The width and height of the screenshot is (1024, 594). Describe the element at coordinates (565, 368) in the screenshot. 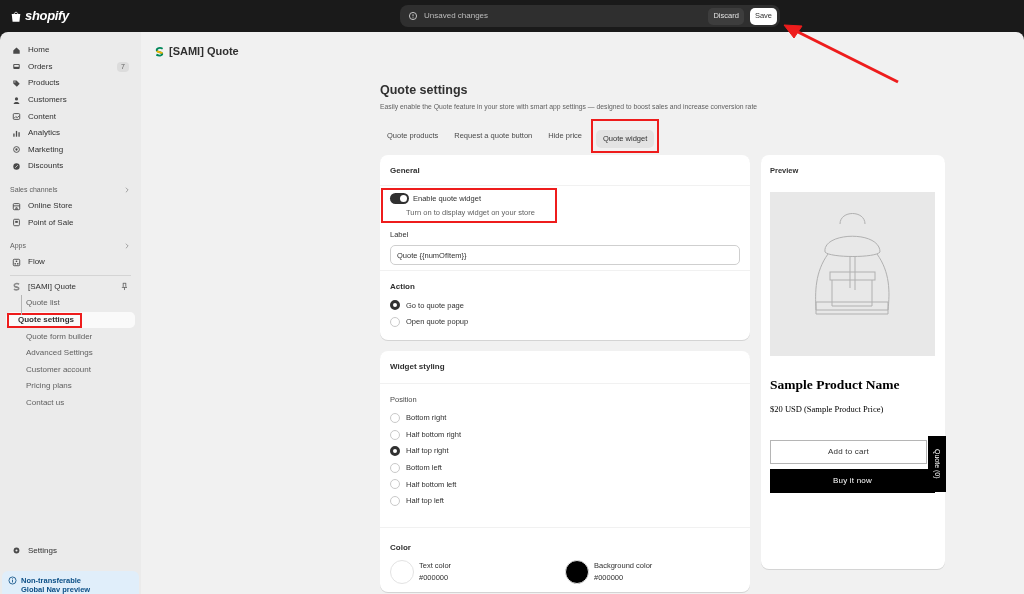

I see `card-title: Widget styling` at that location.